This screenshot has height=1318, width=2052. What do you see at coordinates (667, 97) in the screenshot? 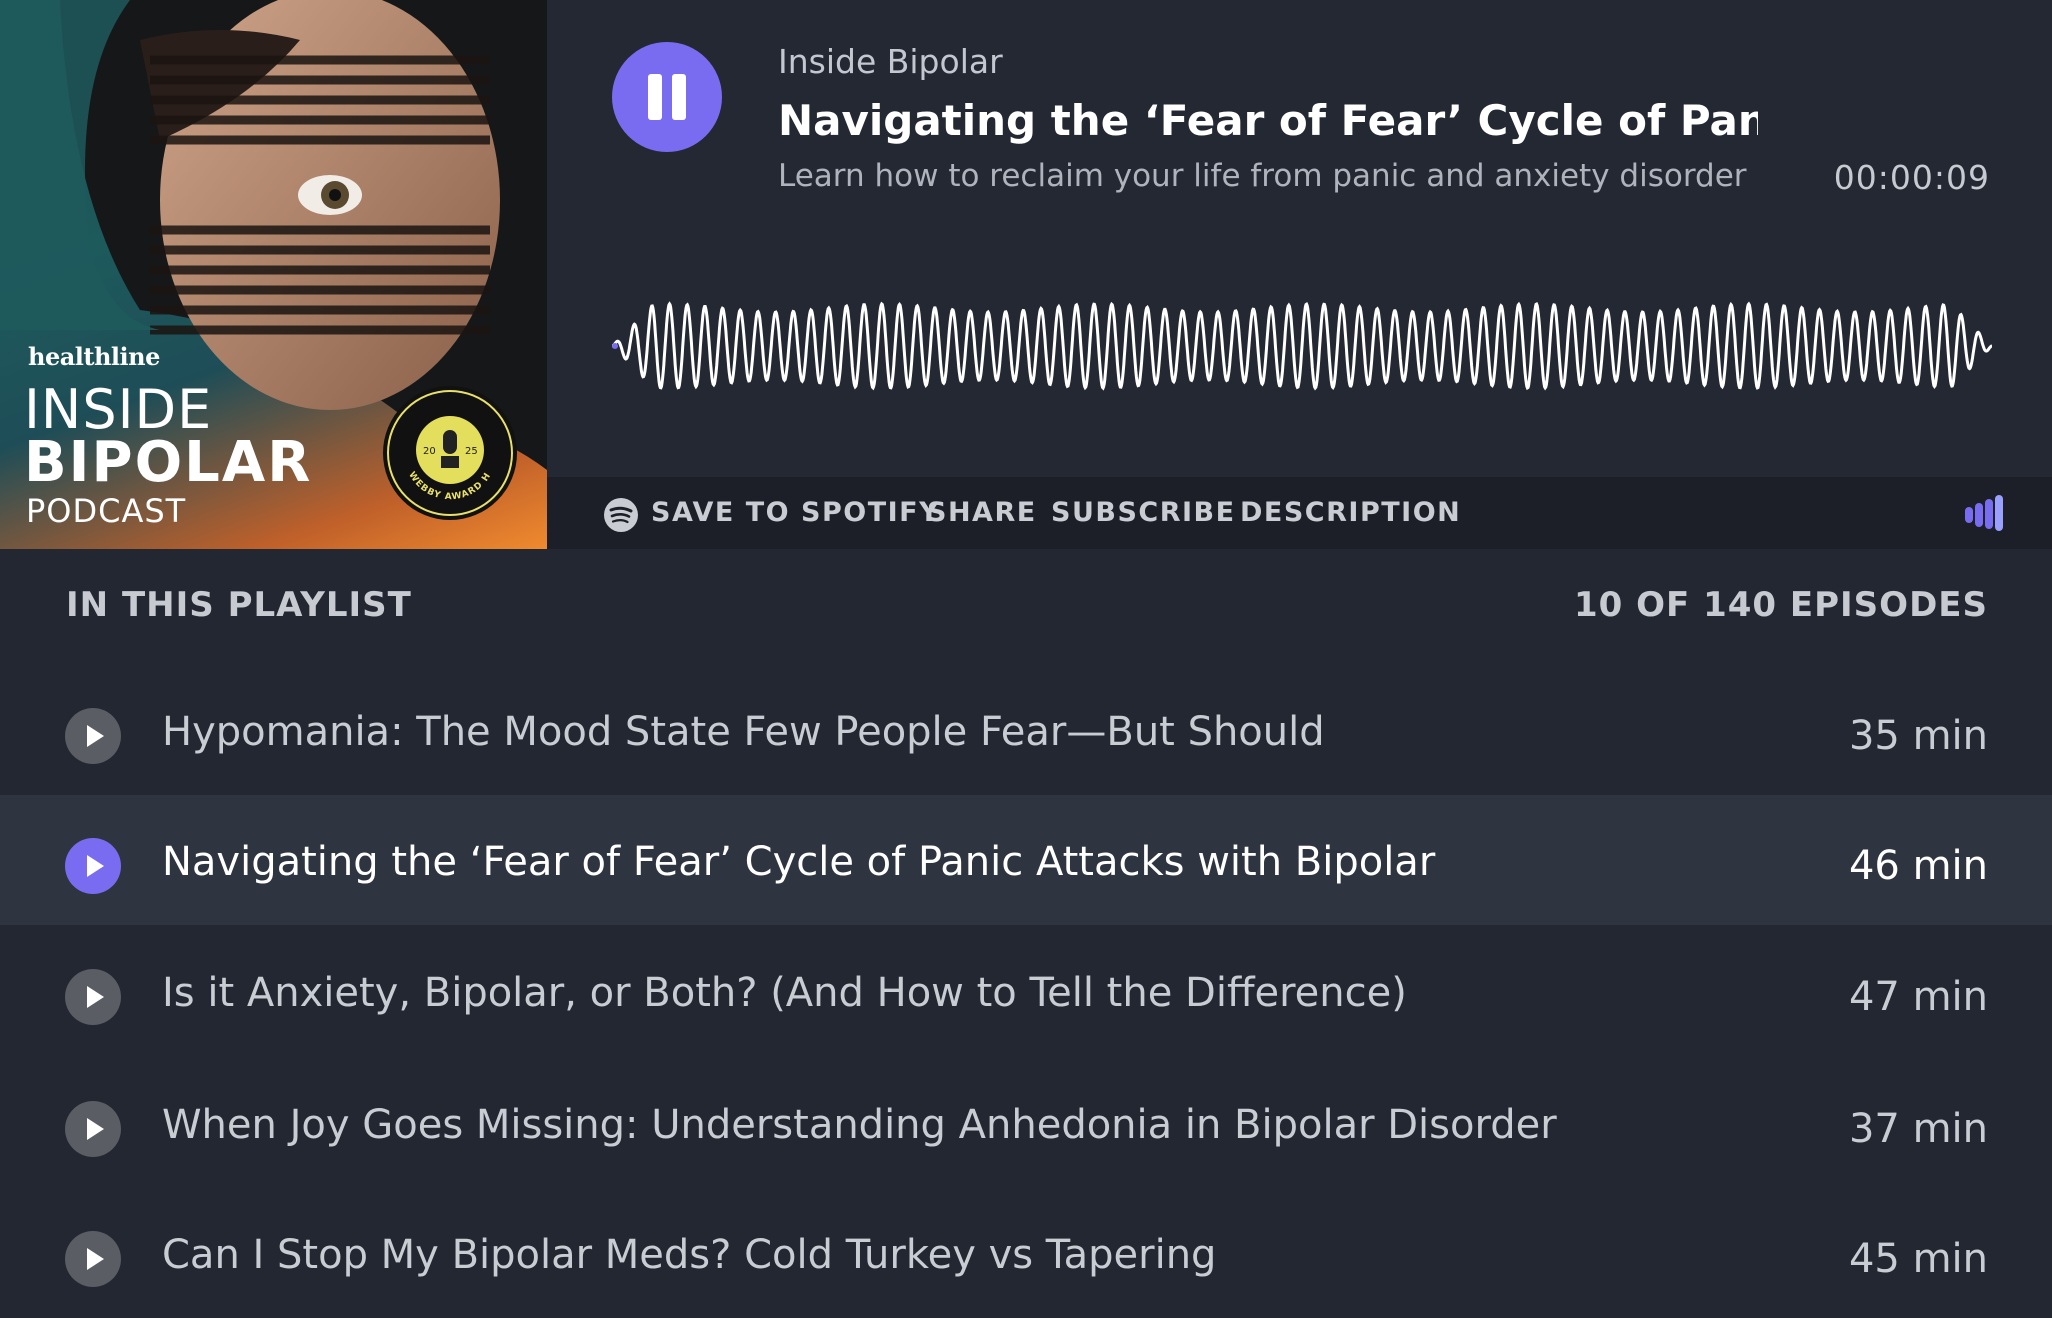
I see `pause-button` at bounding box center [667, 97].